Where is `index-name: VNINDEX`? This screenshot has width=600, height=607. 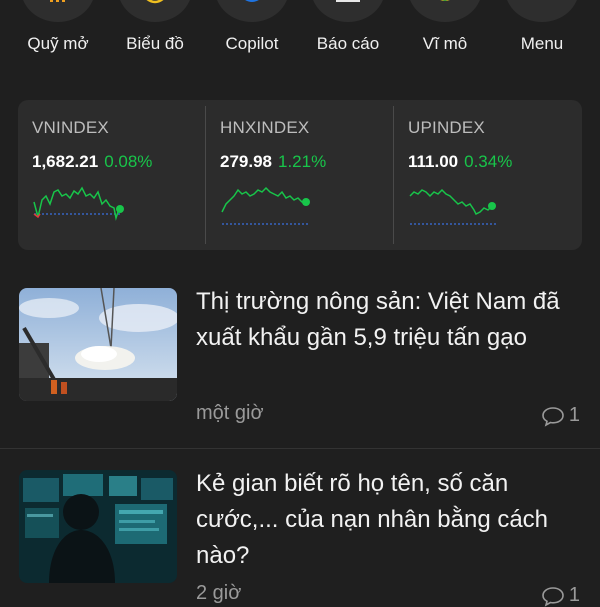 index-name: VNINDEX is located at coordinates (70, 127).